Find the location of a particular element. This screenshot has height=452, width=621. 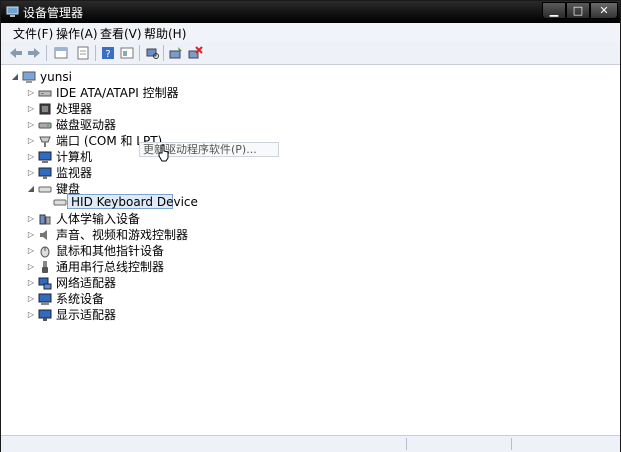

network-icon is located at coordinates (45, 283).